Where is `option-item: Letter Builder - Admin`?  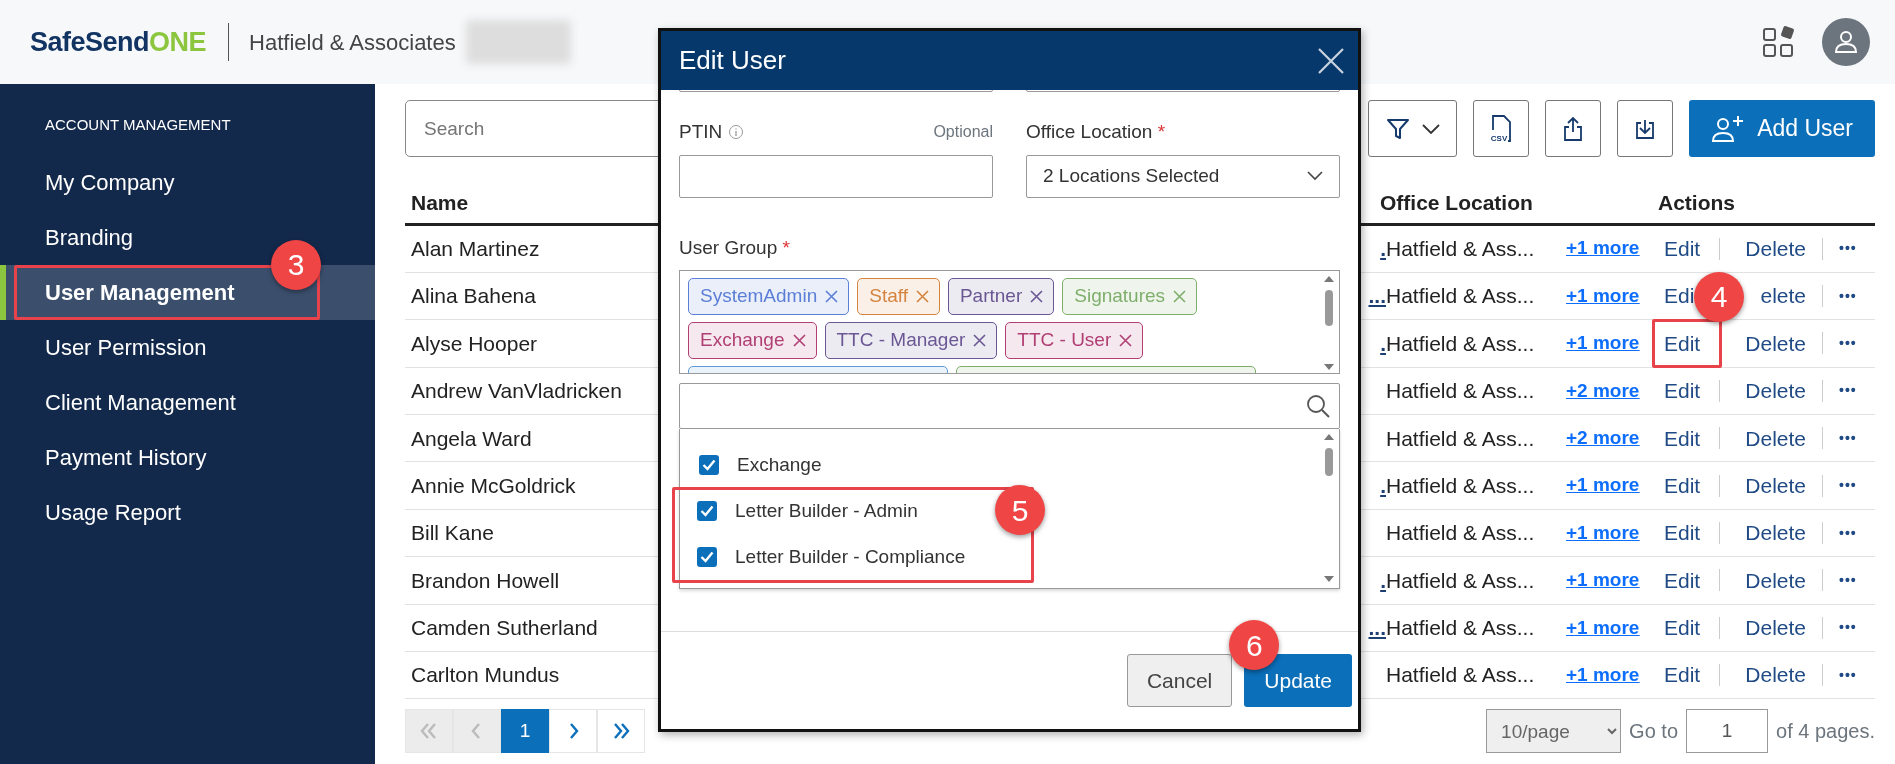
option-item: Letter Builder - Admin is located at coordinates (801, 511).